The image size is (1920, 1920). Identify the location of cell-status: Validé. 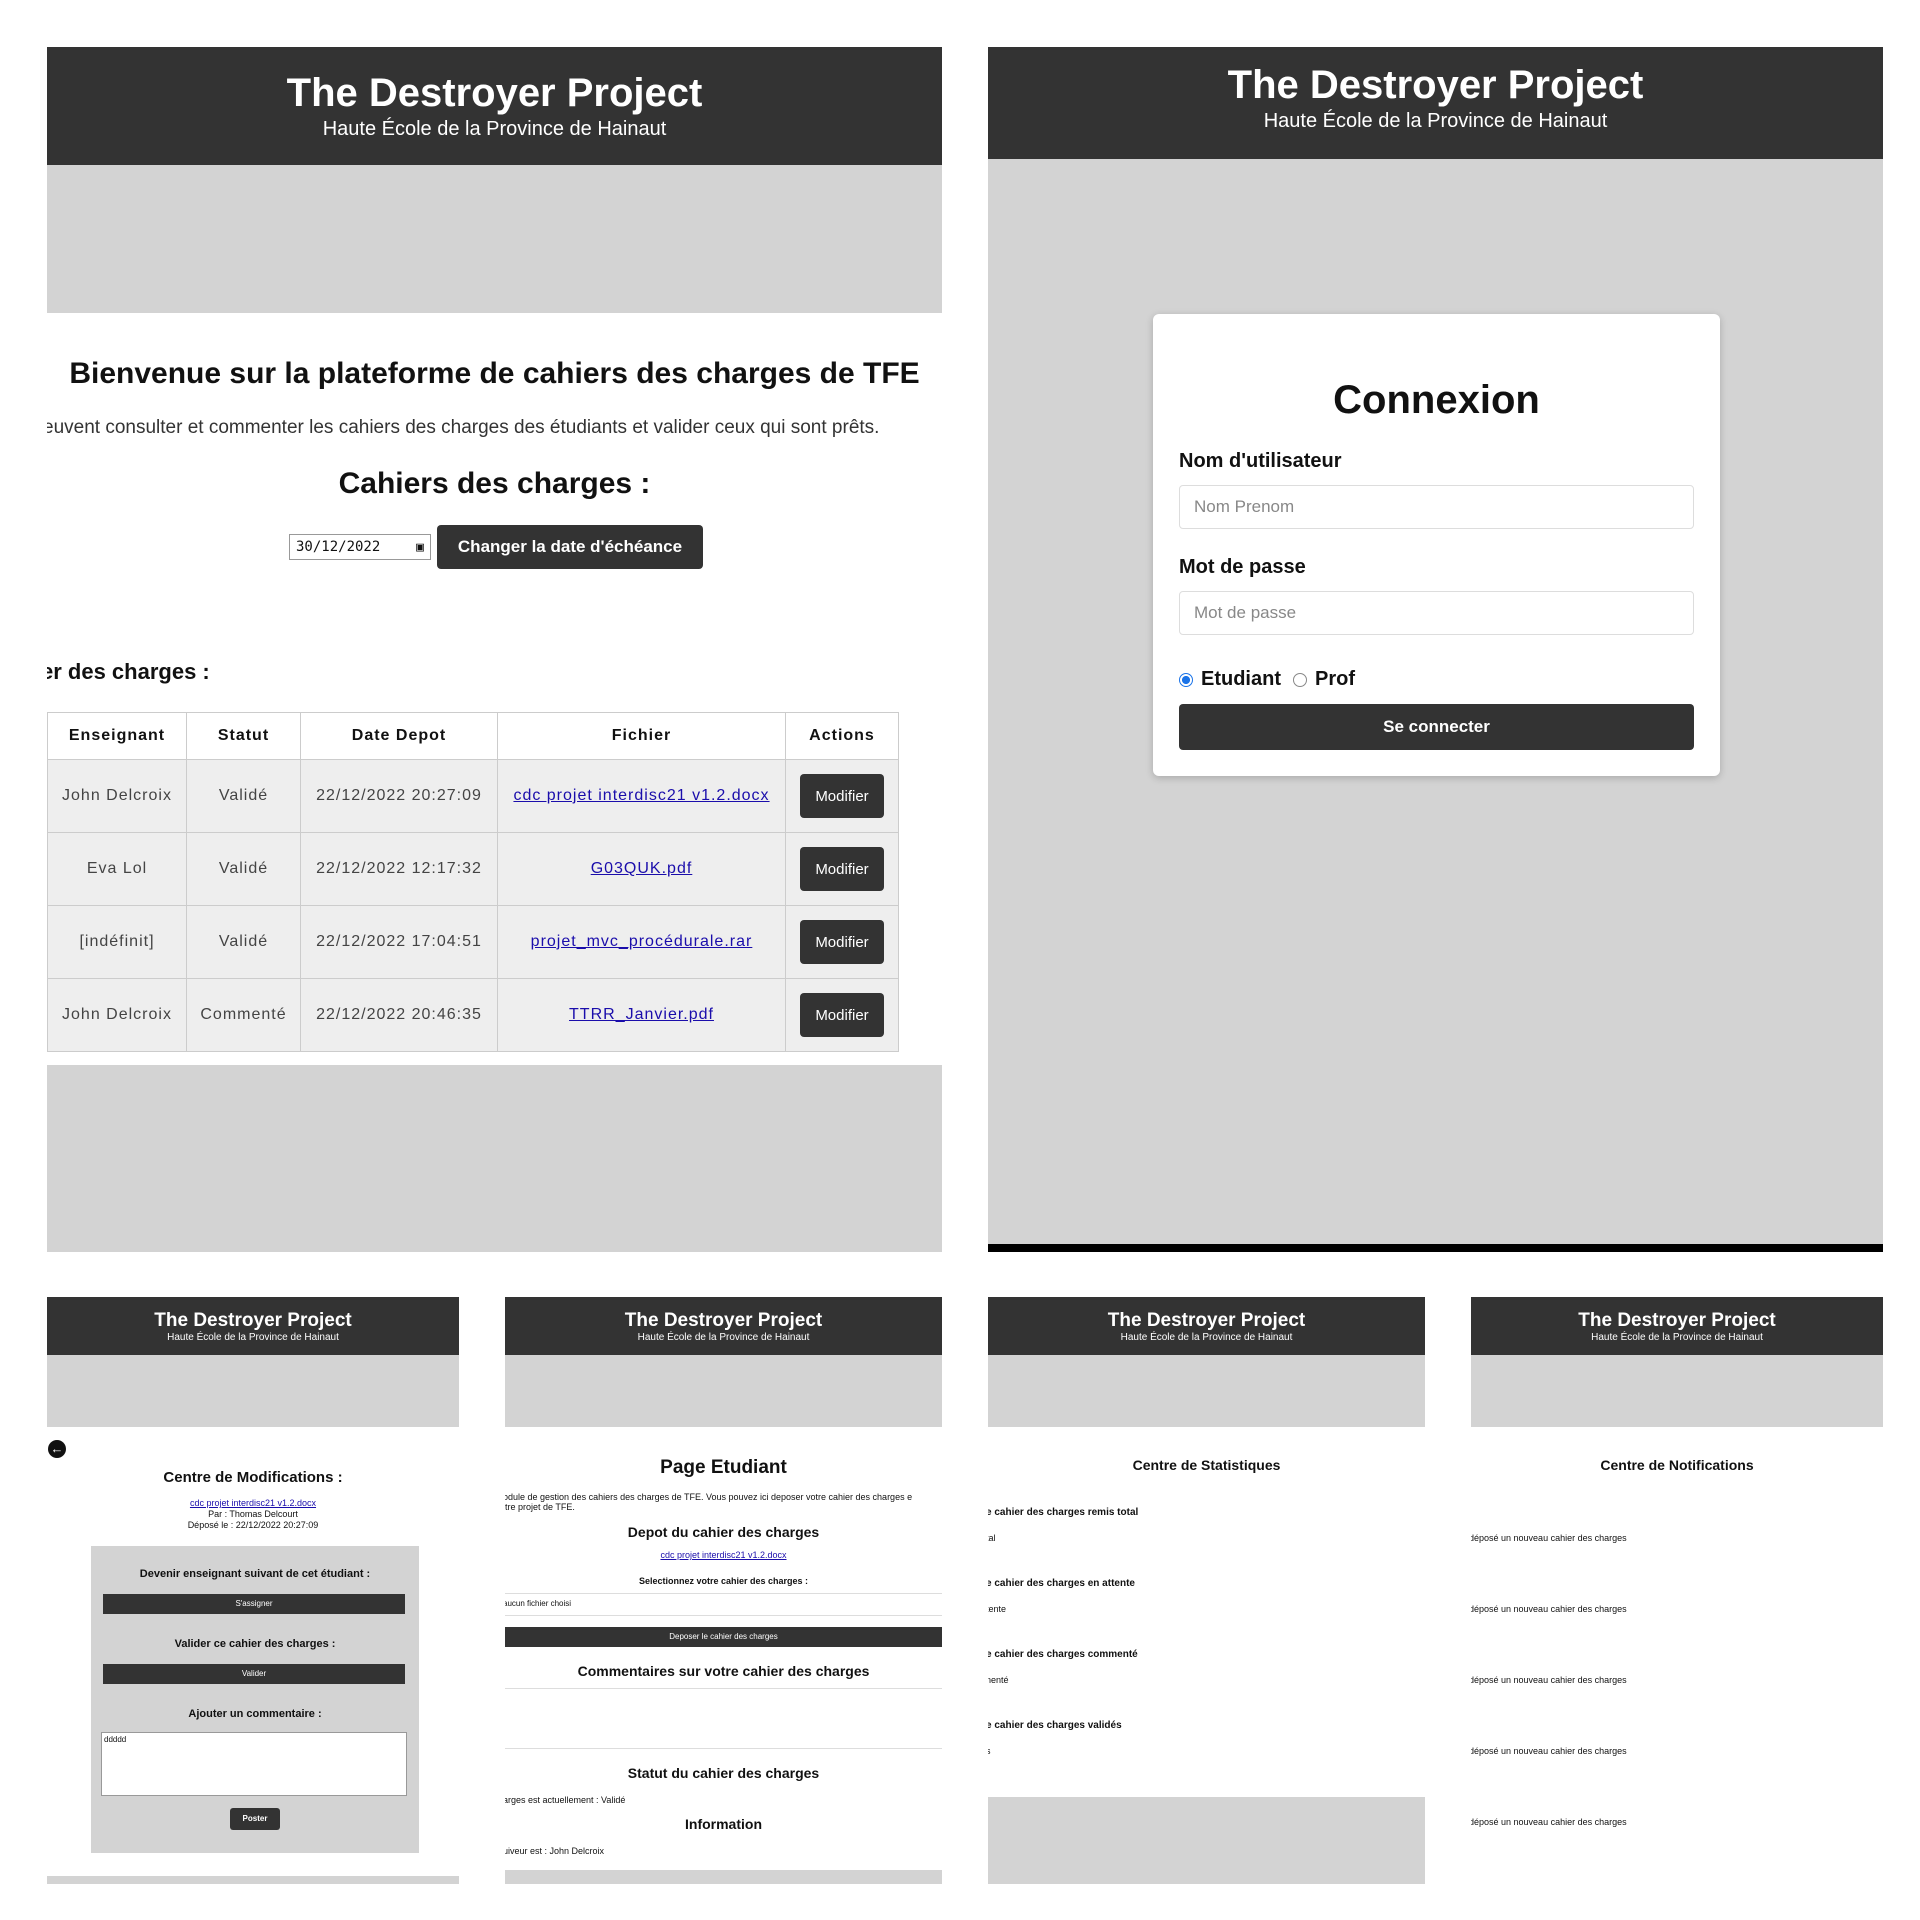
(243, 942).